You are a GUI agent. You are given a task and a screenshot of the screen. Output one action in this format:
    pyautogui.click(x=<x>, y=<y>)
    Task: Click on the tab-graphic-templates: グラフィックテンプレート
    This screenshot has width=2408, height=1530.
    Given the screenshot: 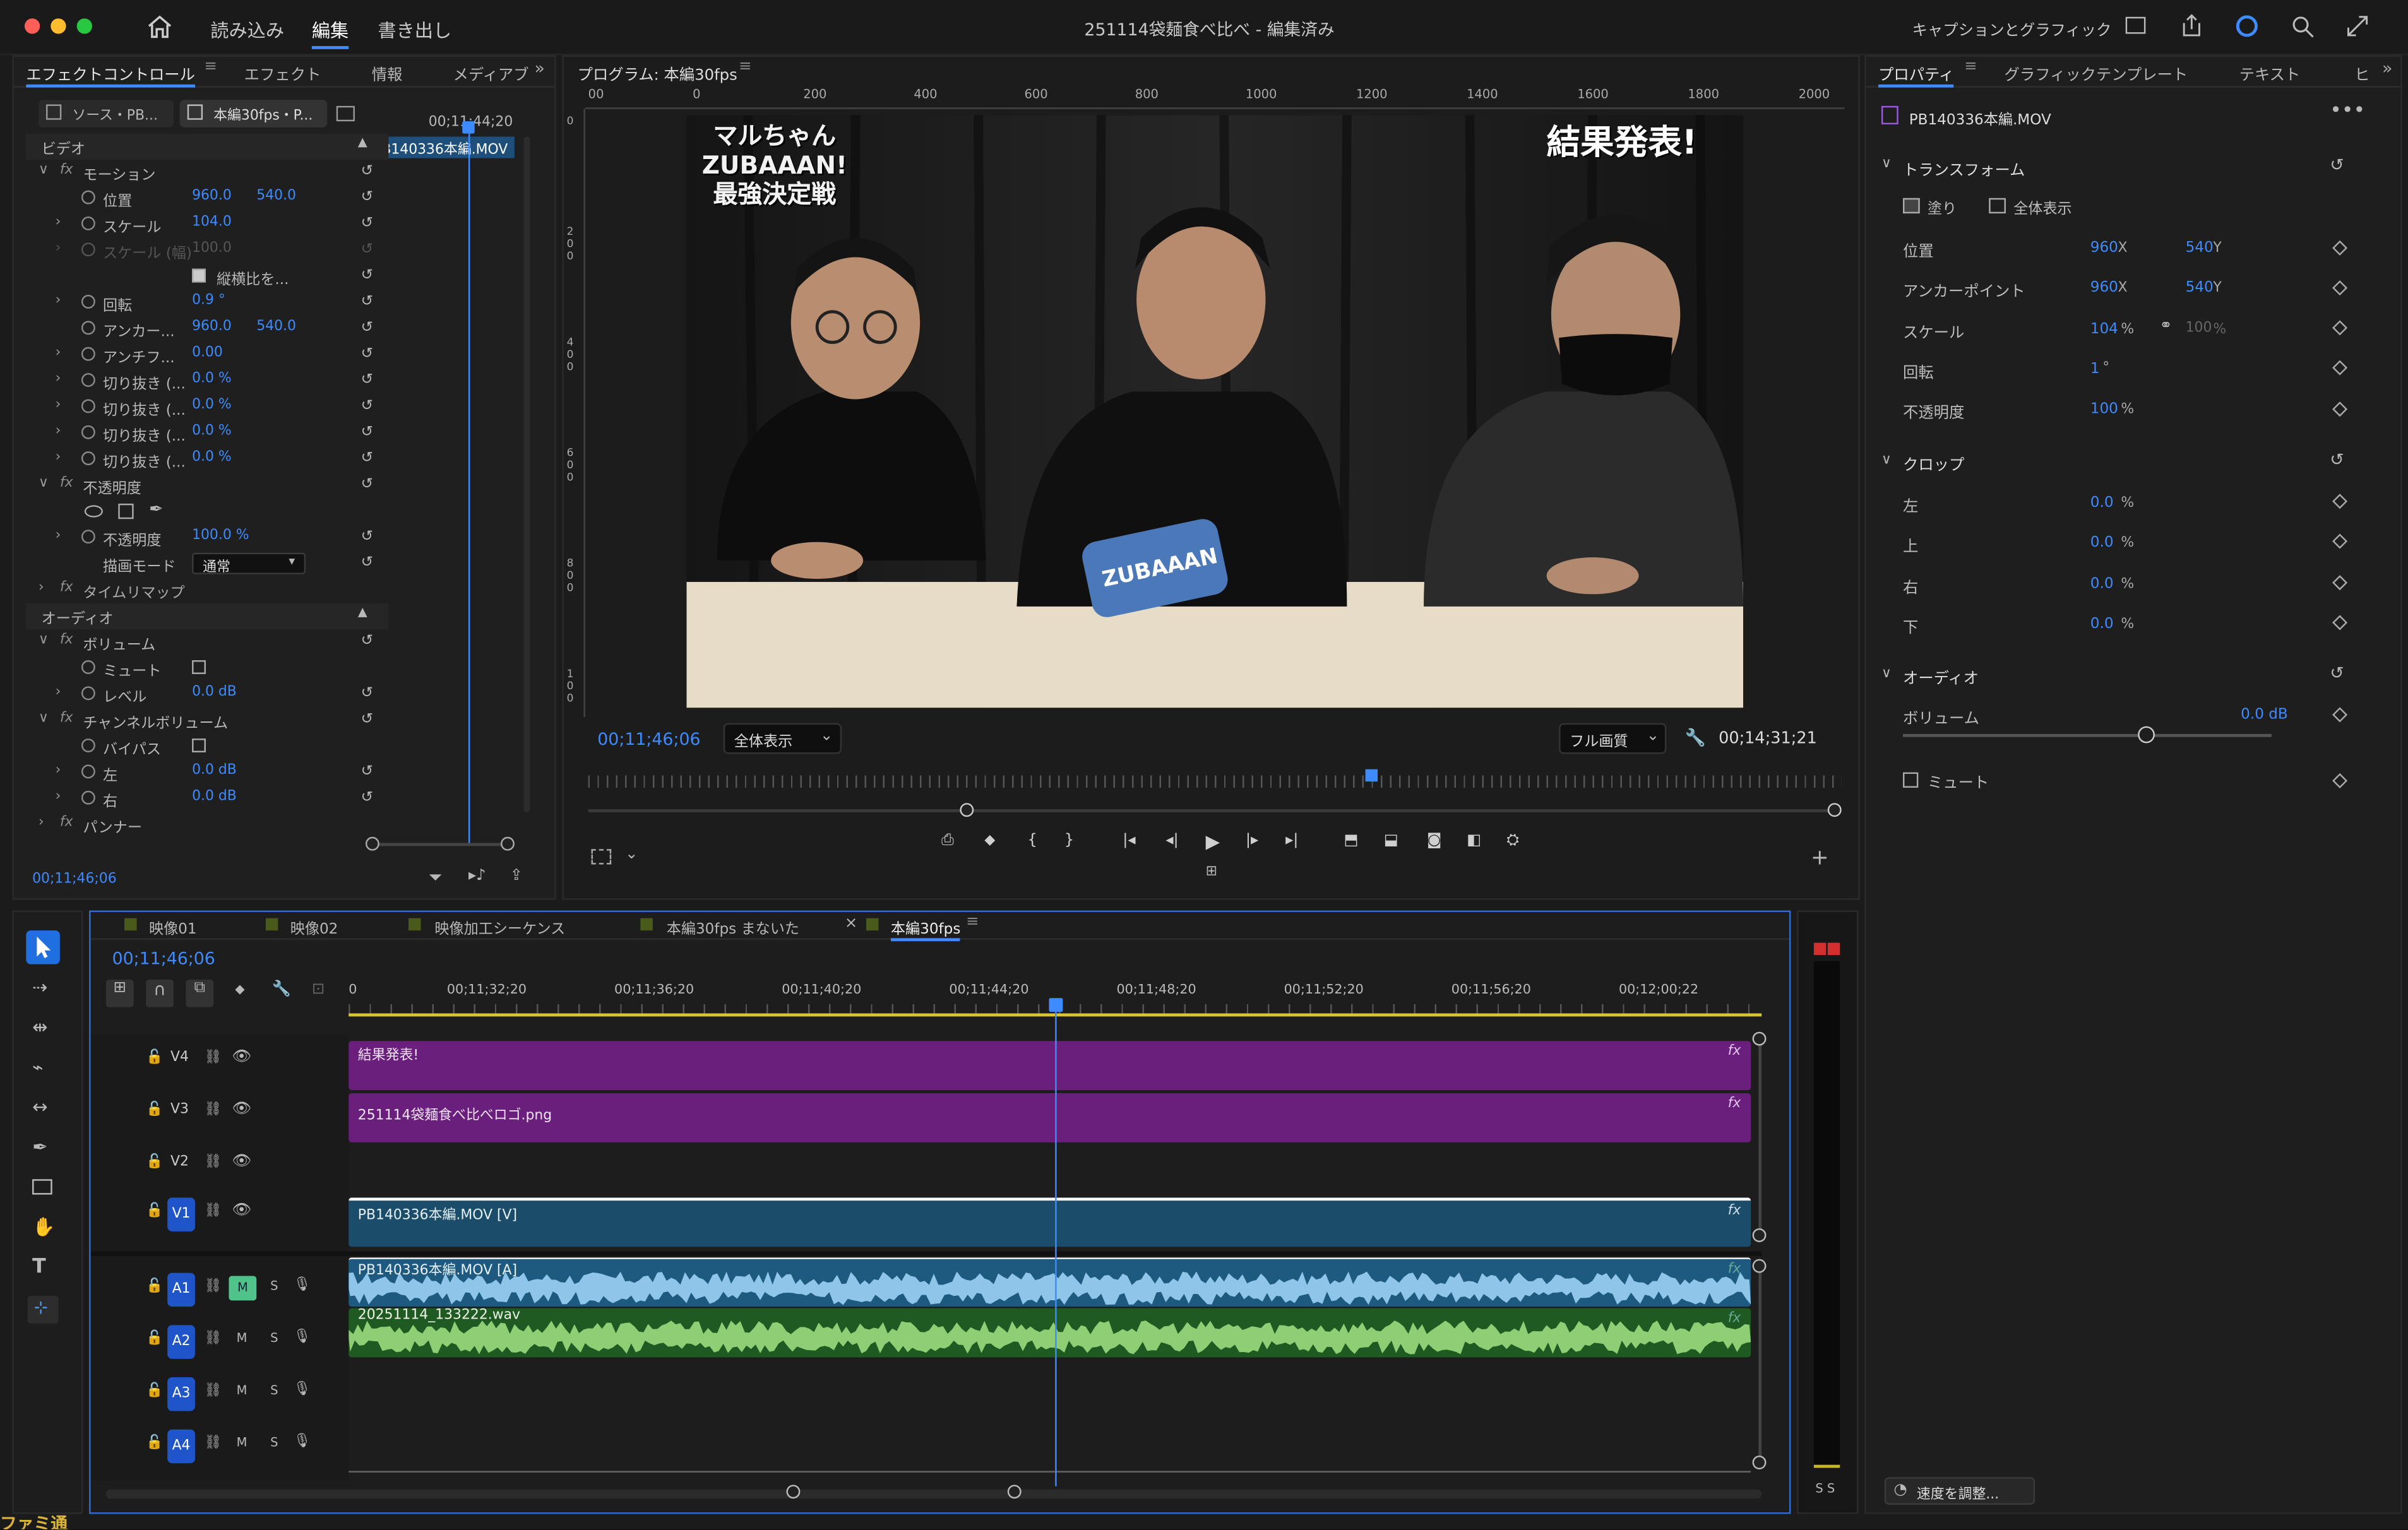 What is the action you would take?
    pyautogui.click(x=2096, y=73)
    